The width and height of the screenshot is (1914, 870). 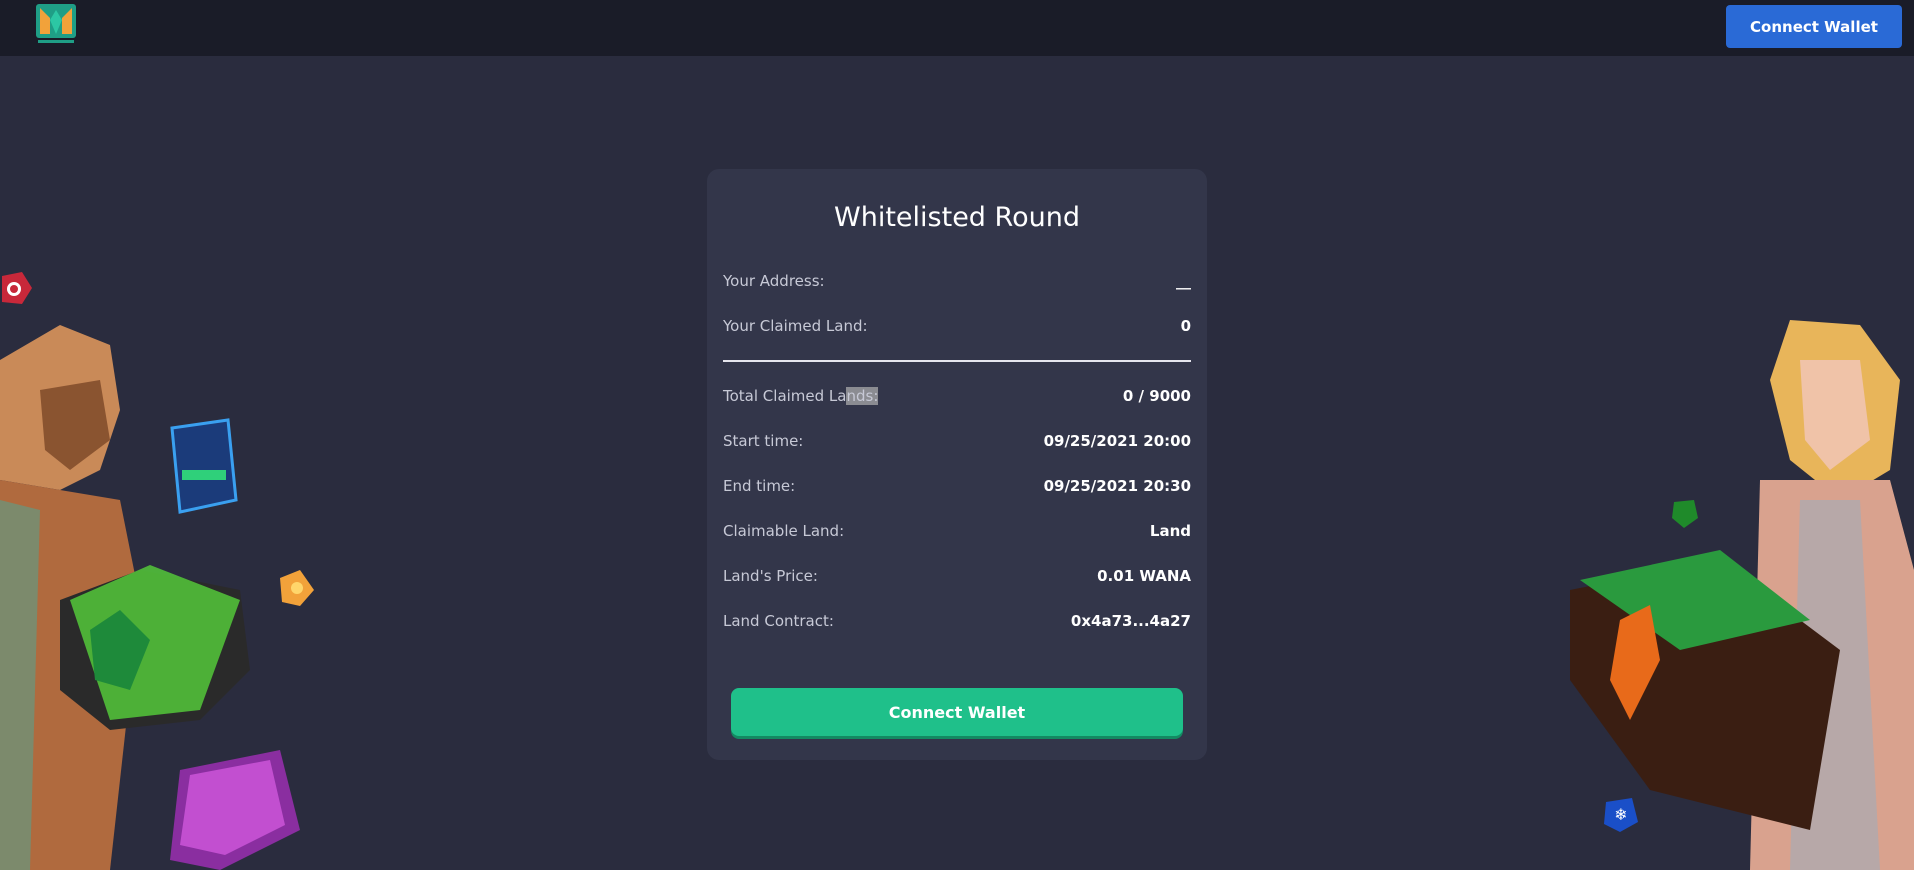 I want to click on card-connect-wallet-button: Connect Wallet, so click(x=957, y=712).